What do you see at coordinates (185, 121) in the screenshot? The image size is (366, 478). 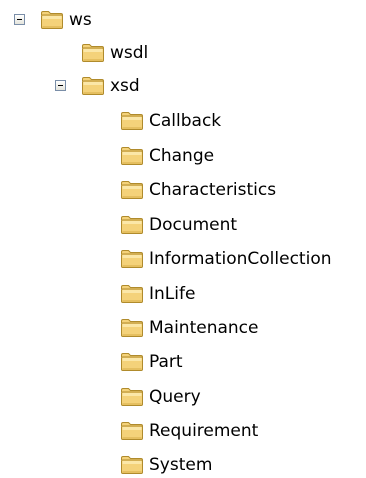 I see `tree-node-label: Callback` at bounding box center [185, 121].